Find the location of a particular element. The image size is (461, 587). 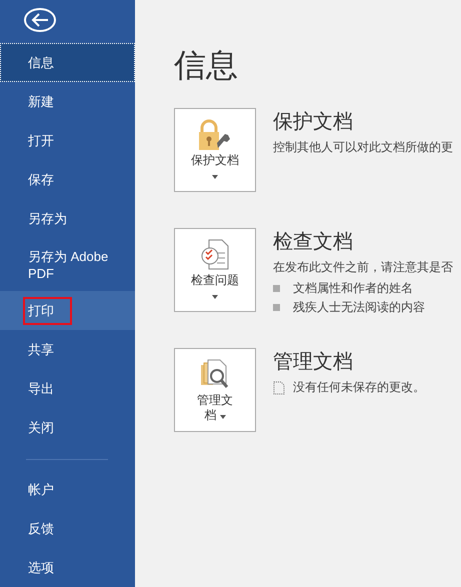

section-heading: 保护文档 is located at coordinates (313, 122).